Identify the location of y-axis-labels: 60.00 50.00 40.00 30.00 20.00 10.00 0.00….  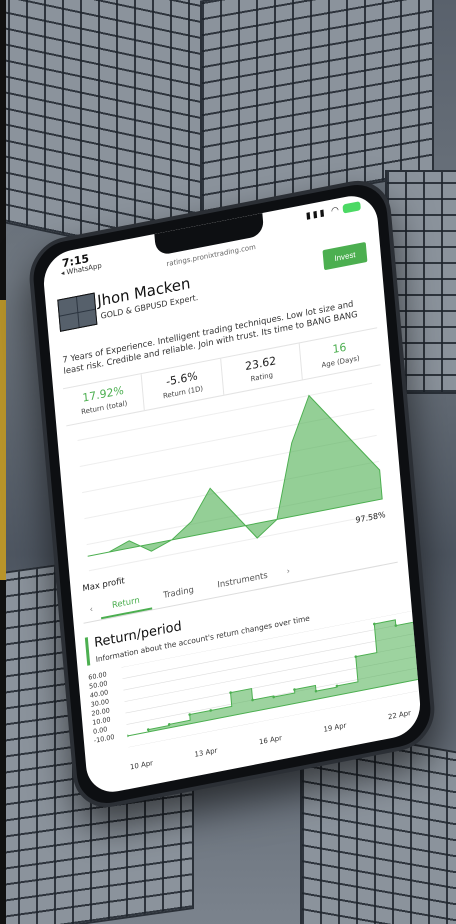
(106, 707).